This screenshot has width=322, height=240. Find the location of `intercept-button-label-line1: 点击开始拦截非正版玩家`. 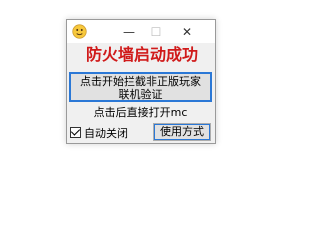

intercept-button-label-line1: 点击开始拦截非正版玩家 is located at coordinates (140, 81).